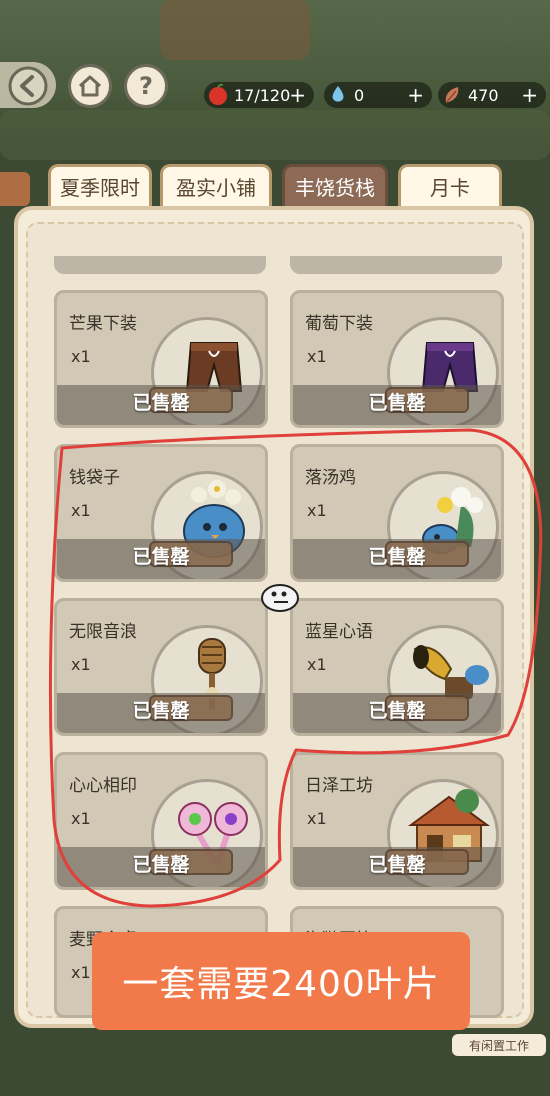 The width and height of the screenshot is (550, 1096). Describe the element at coordinates (161, 667) in the screenshot. I see `item-card: 无限音浪 x1 已售罄` at that location.